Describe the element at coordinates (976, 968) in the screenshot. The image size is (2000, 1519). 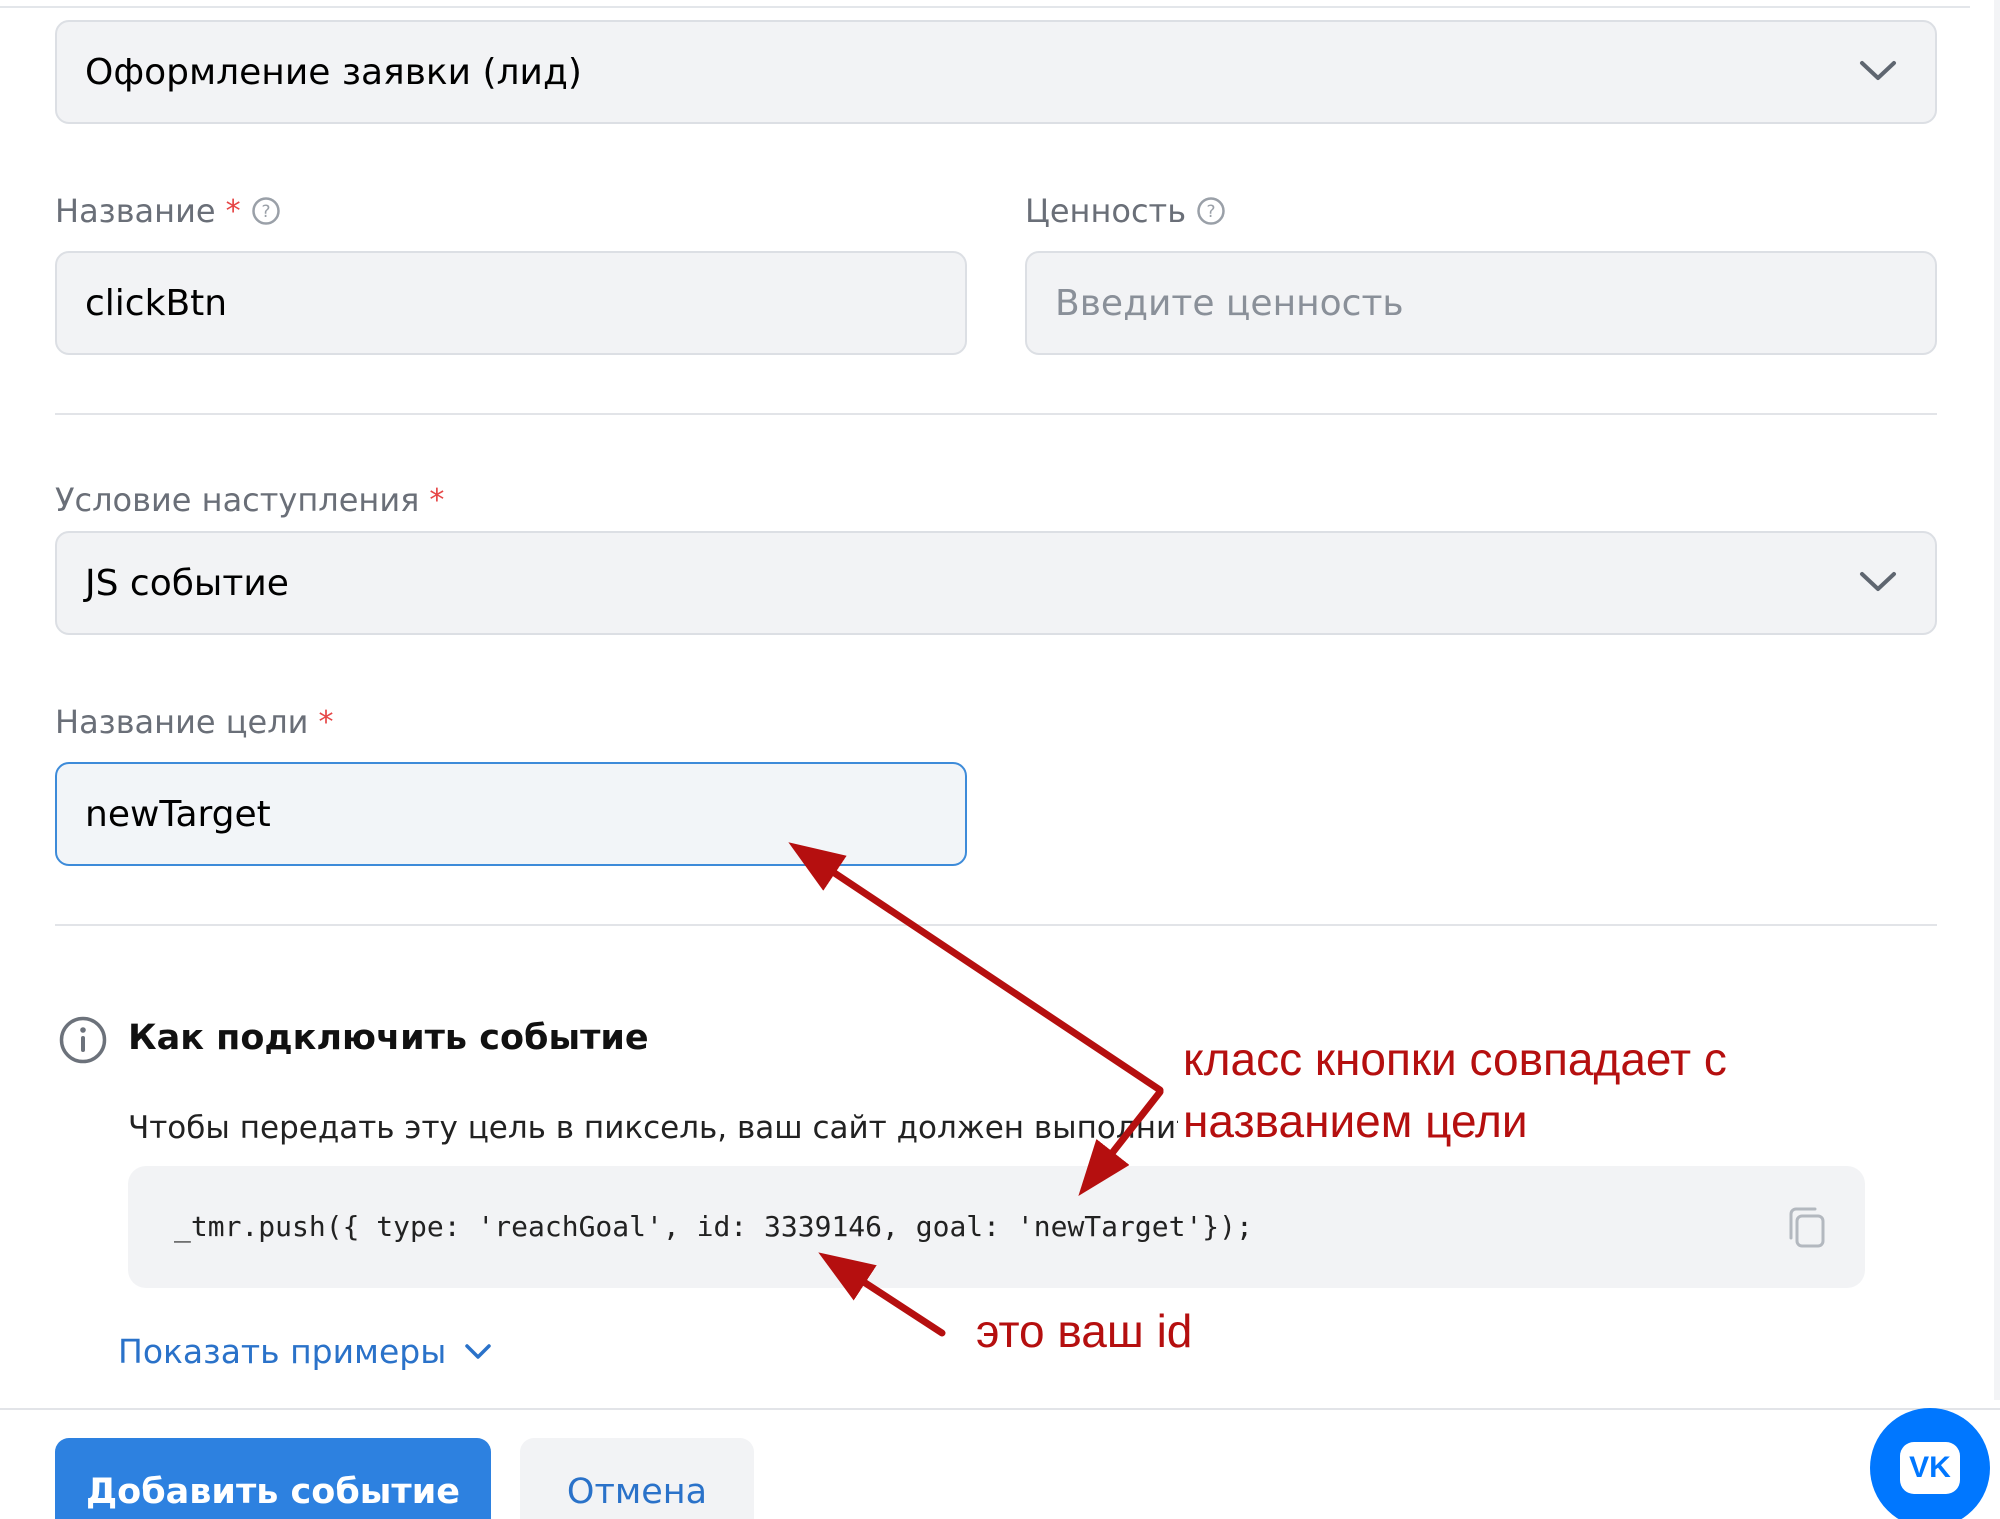
I see `arrow-to-goal-input` at that location.